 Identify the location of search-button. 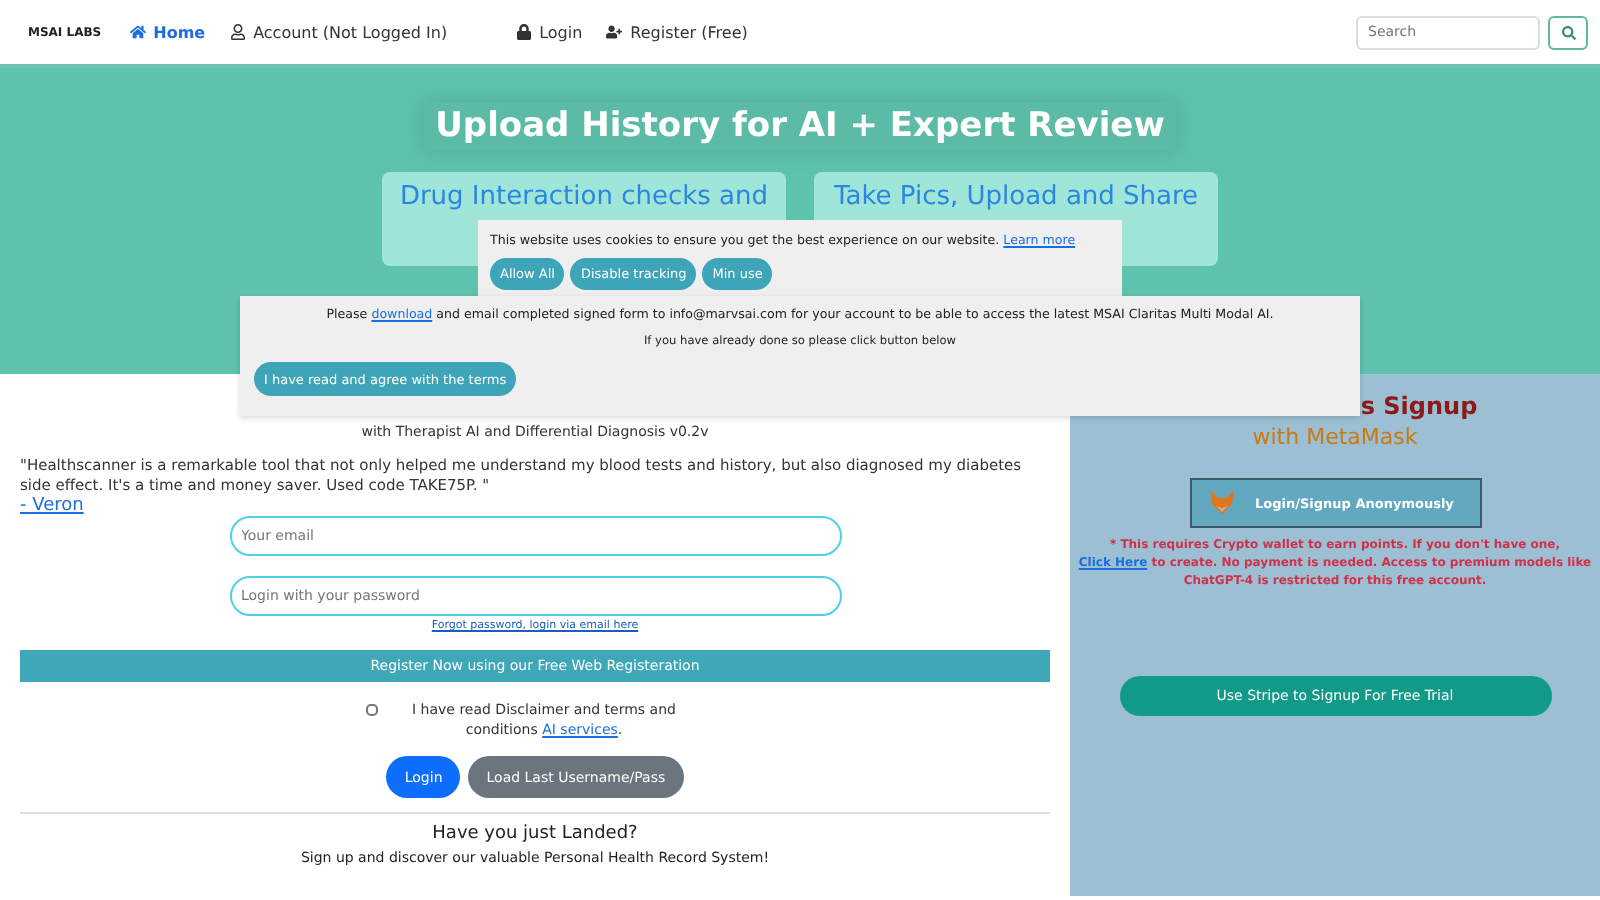
(1568, 32).